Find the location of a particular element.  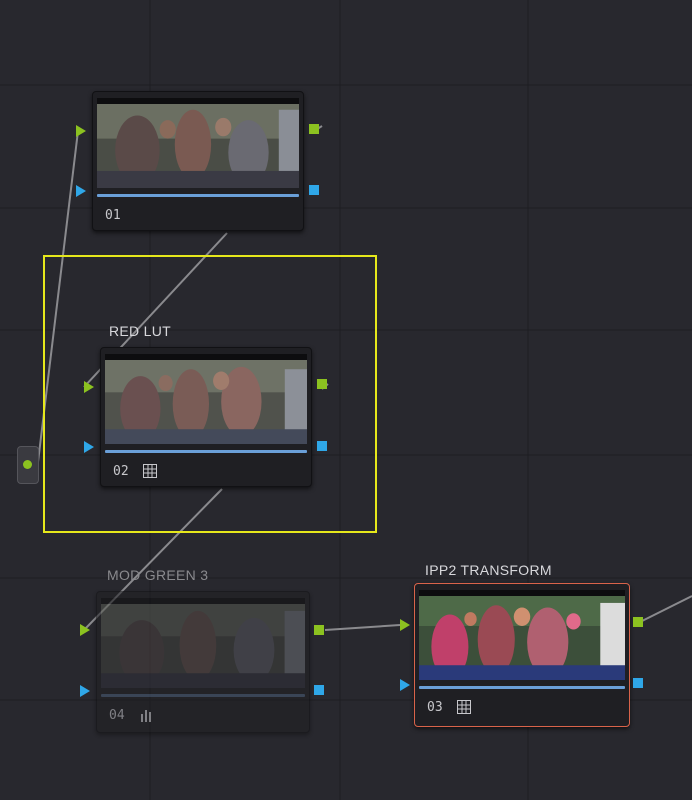

source-output-port is located at coordinates (27, 464).